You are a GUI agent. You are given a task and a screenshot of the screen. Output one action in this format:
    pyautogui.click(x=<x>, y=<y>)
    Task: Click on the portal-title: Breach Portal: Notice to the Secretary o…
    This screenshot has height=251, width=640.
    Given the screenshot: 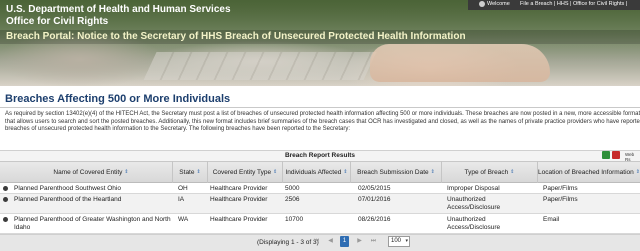 What is the action you would take?
    pyautogui.click(x=236, y=36)
    